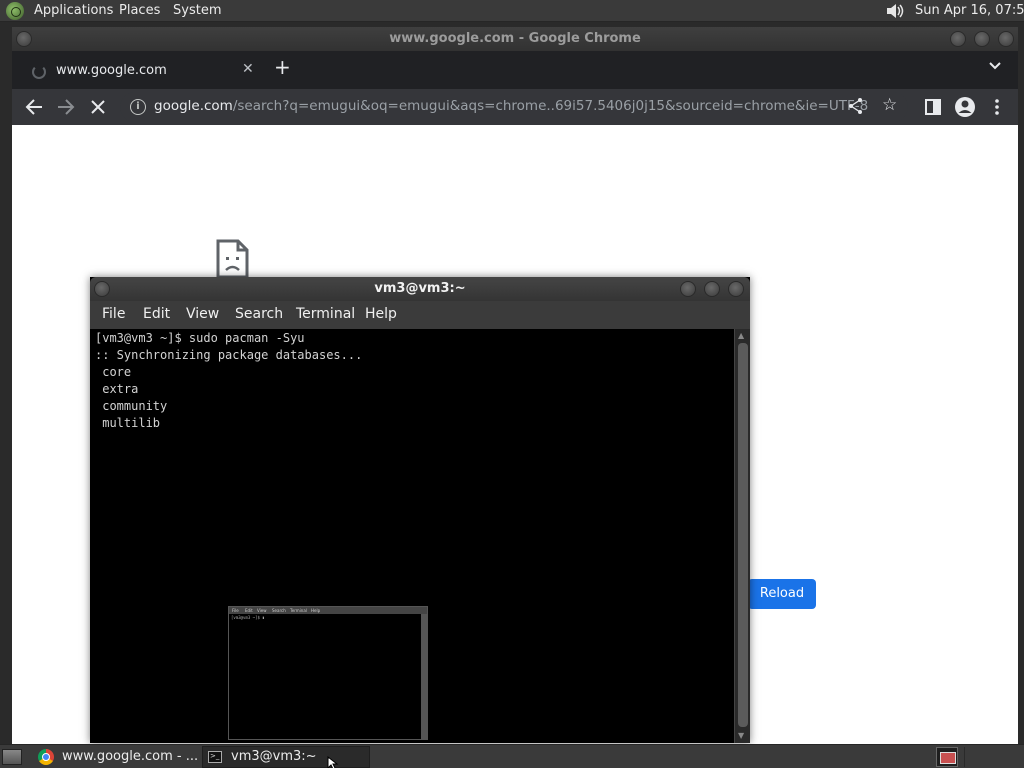 This screenshot has width=1024, height=768. What do you see at coordinates (895, 11) in the screenshot?
I see `volume-icon` at bounding box center [895, 11].